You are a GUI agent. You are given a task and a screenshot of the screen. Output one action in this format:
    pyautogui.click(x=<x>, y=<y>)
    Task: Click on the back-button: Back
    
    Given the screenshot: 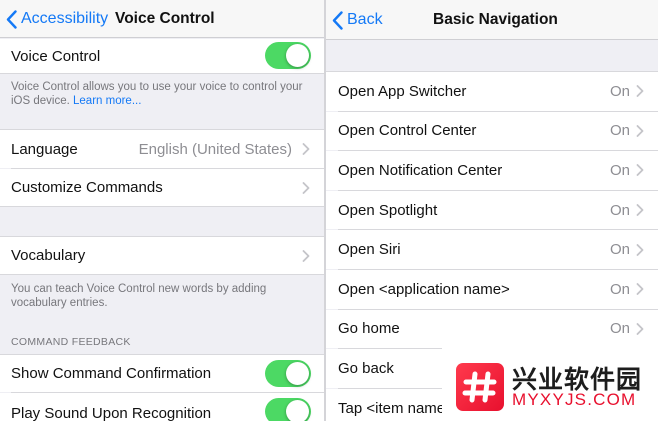 What is the action you would take?
    pyautogui.click(x=357, y=20)
    